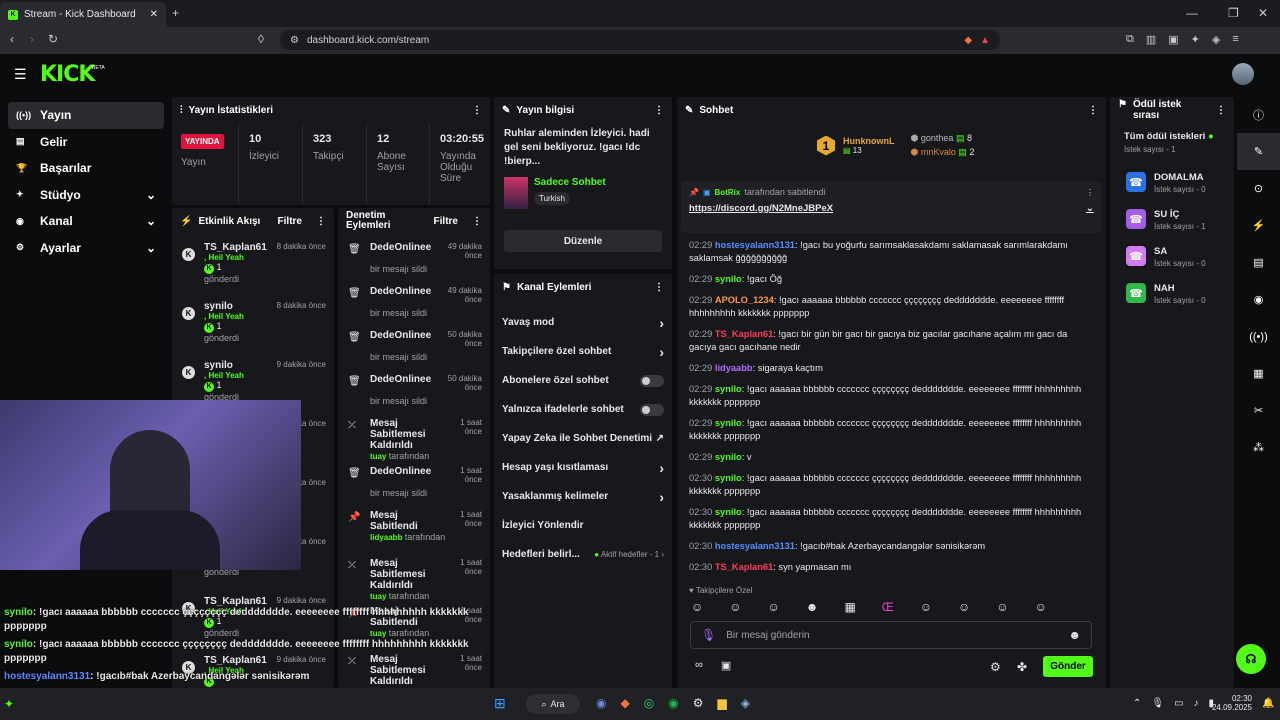  Describe the element at coordinates (218, 365) in the screenshot. I see `activity-user: synilo` at that location.